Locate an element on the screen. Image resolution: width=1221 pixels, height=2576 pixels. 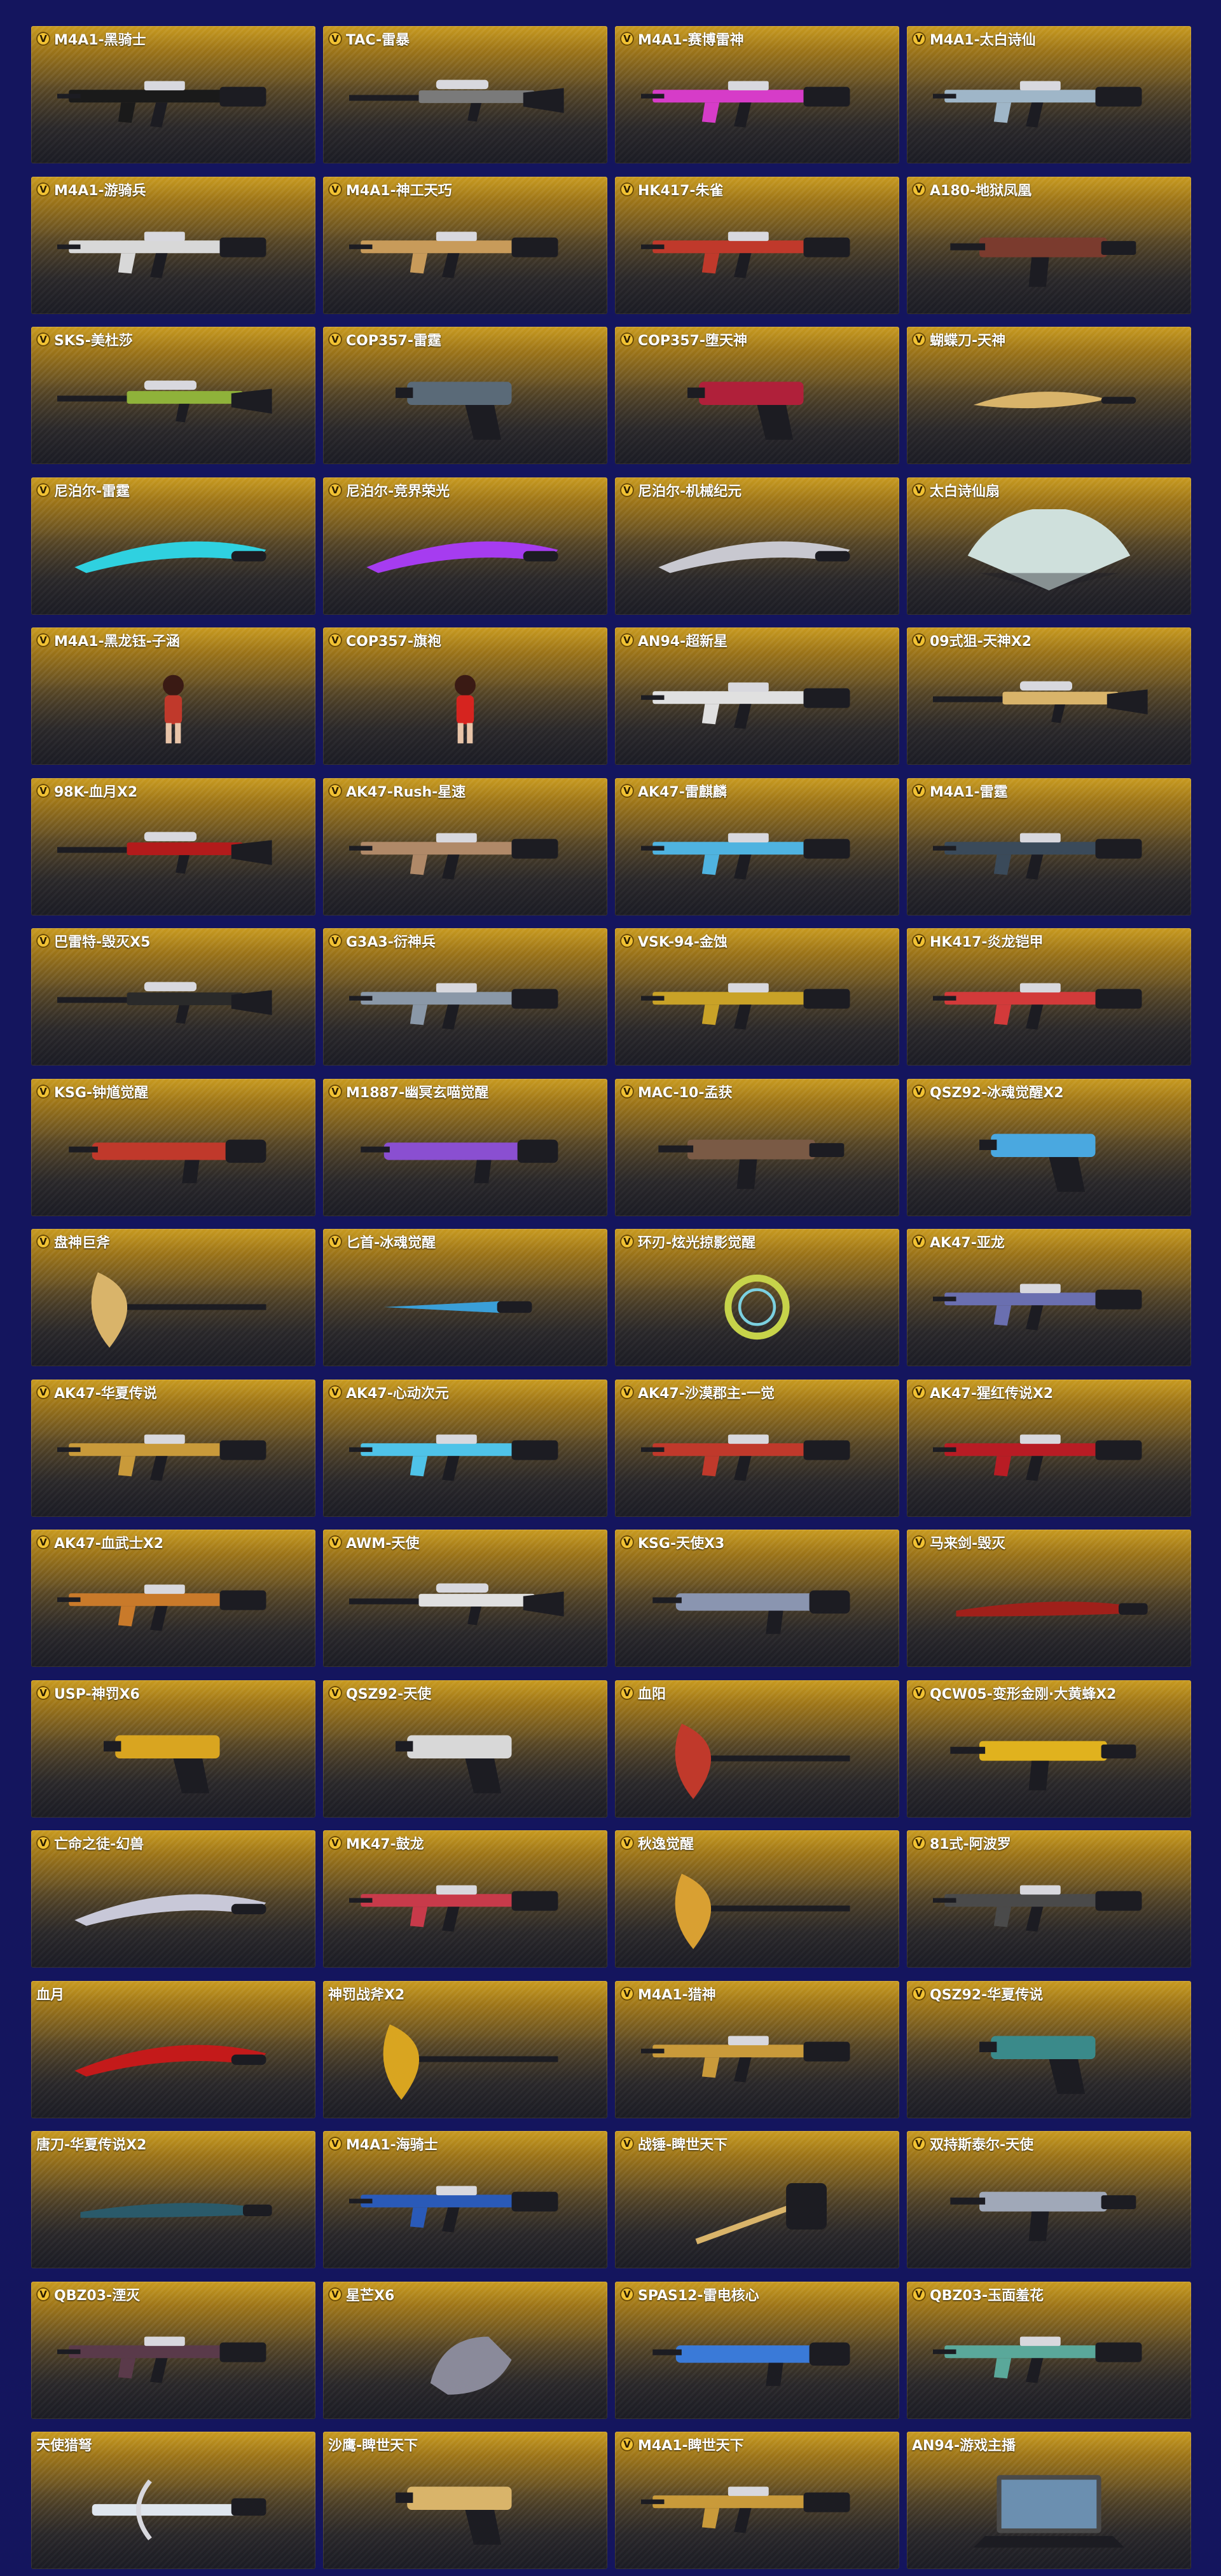
weapon-card: V 血阳 is located at coordinates (757, 1749).